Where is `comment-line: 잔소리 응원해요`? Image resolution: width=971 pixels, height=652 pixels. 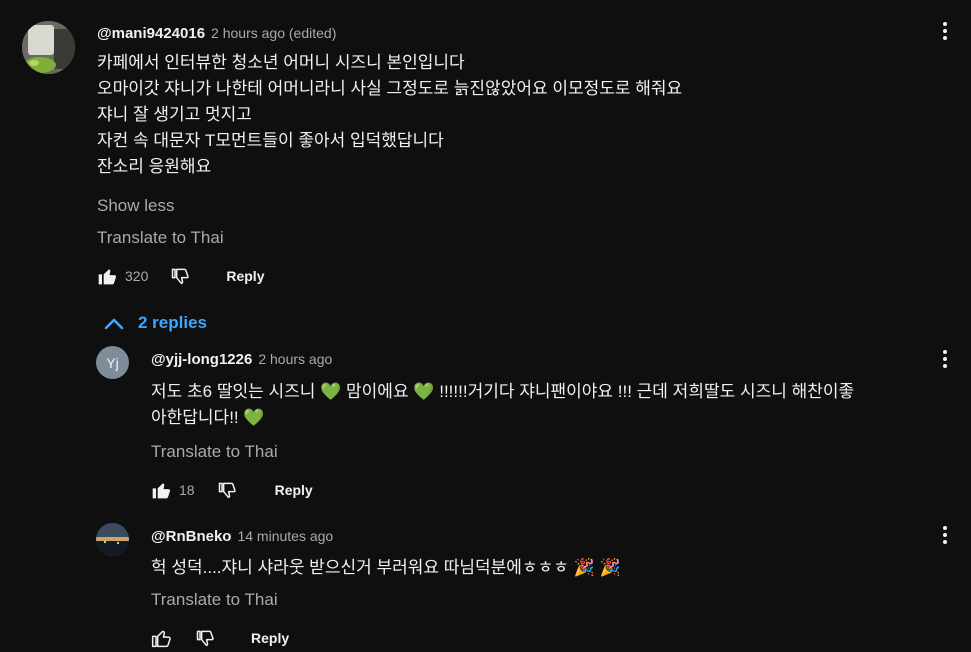 comment-line: 잔소리 응원해요 is located at coordinates (154, 166).